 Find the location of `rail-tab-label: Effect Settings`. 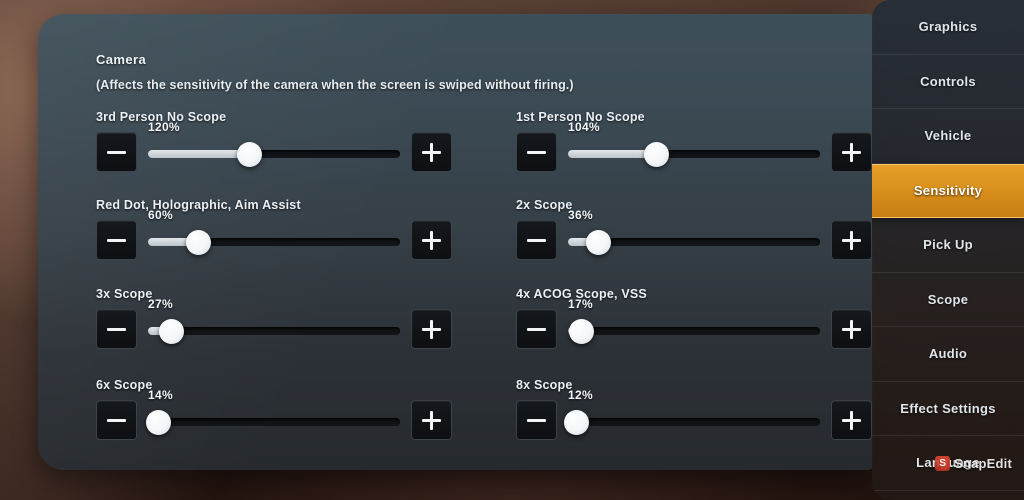

rail-tab-label: Effect Settings is located at coordinates (948, 408).